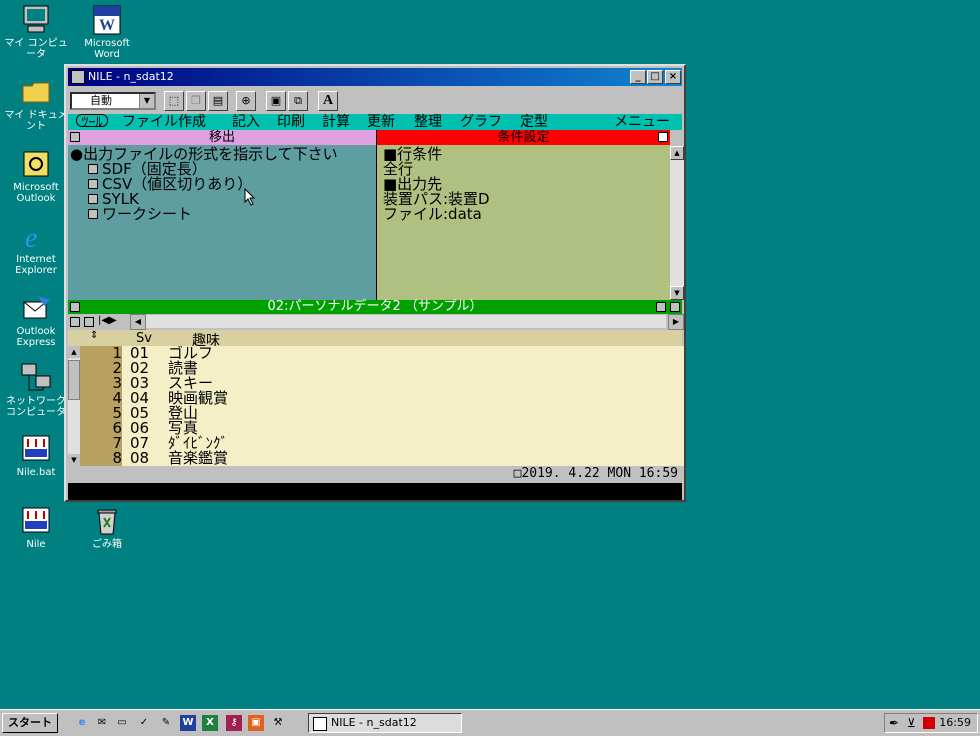  Describe the element at coordinates (432, 214) in the screenshot. I see `condition-line: ファイル:data` at that location.